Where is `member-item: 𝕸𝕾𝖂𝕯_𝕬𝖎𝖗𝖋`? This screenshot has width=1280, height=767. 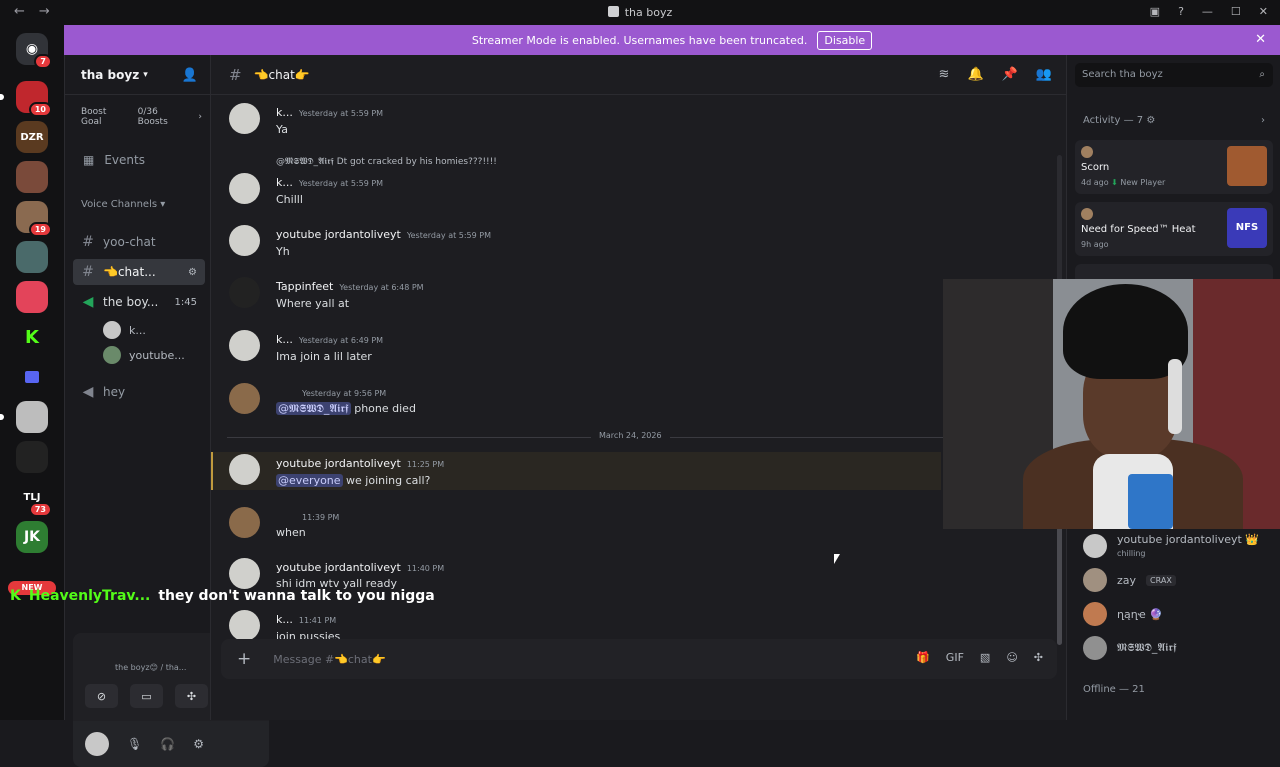 member-item: 𝕸𝕾𝖂𝕯_𝕬𝖎𝖗𝖋 is located at coordinates (1130, 648).